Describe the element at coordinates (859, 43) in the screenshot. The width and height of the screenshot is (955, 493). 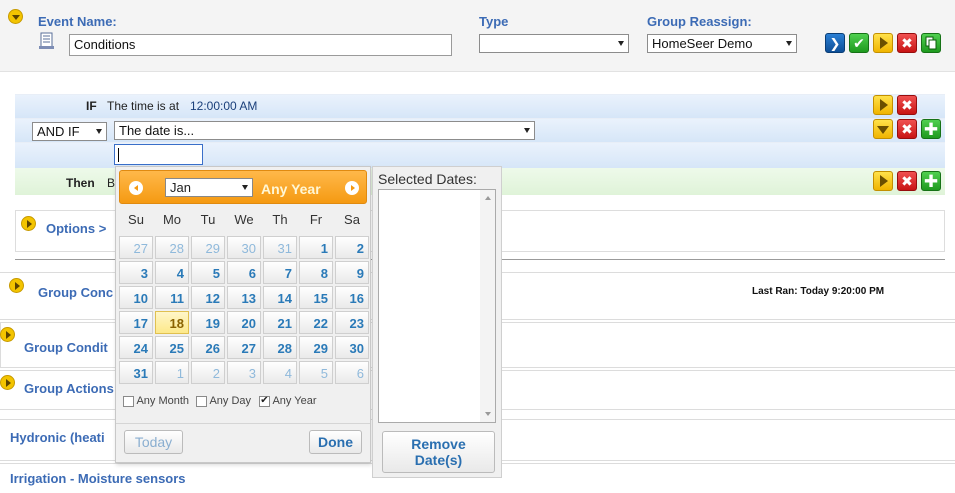
I see `save-event-button: ✔` at that location.